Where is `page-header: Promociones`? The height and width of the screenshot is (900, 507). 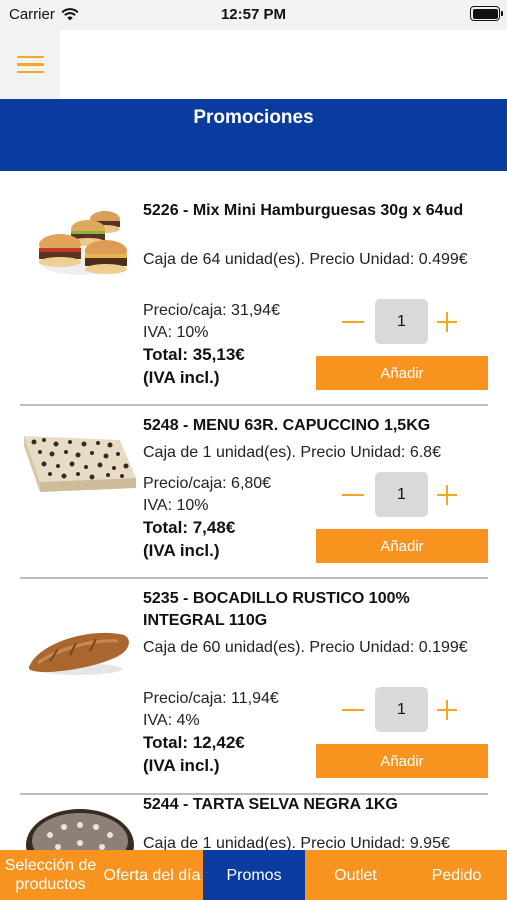 page-header: Promociones is located at coordinates (253, 135).